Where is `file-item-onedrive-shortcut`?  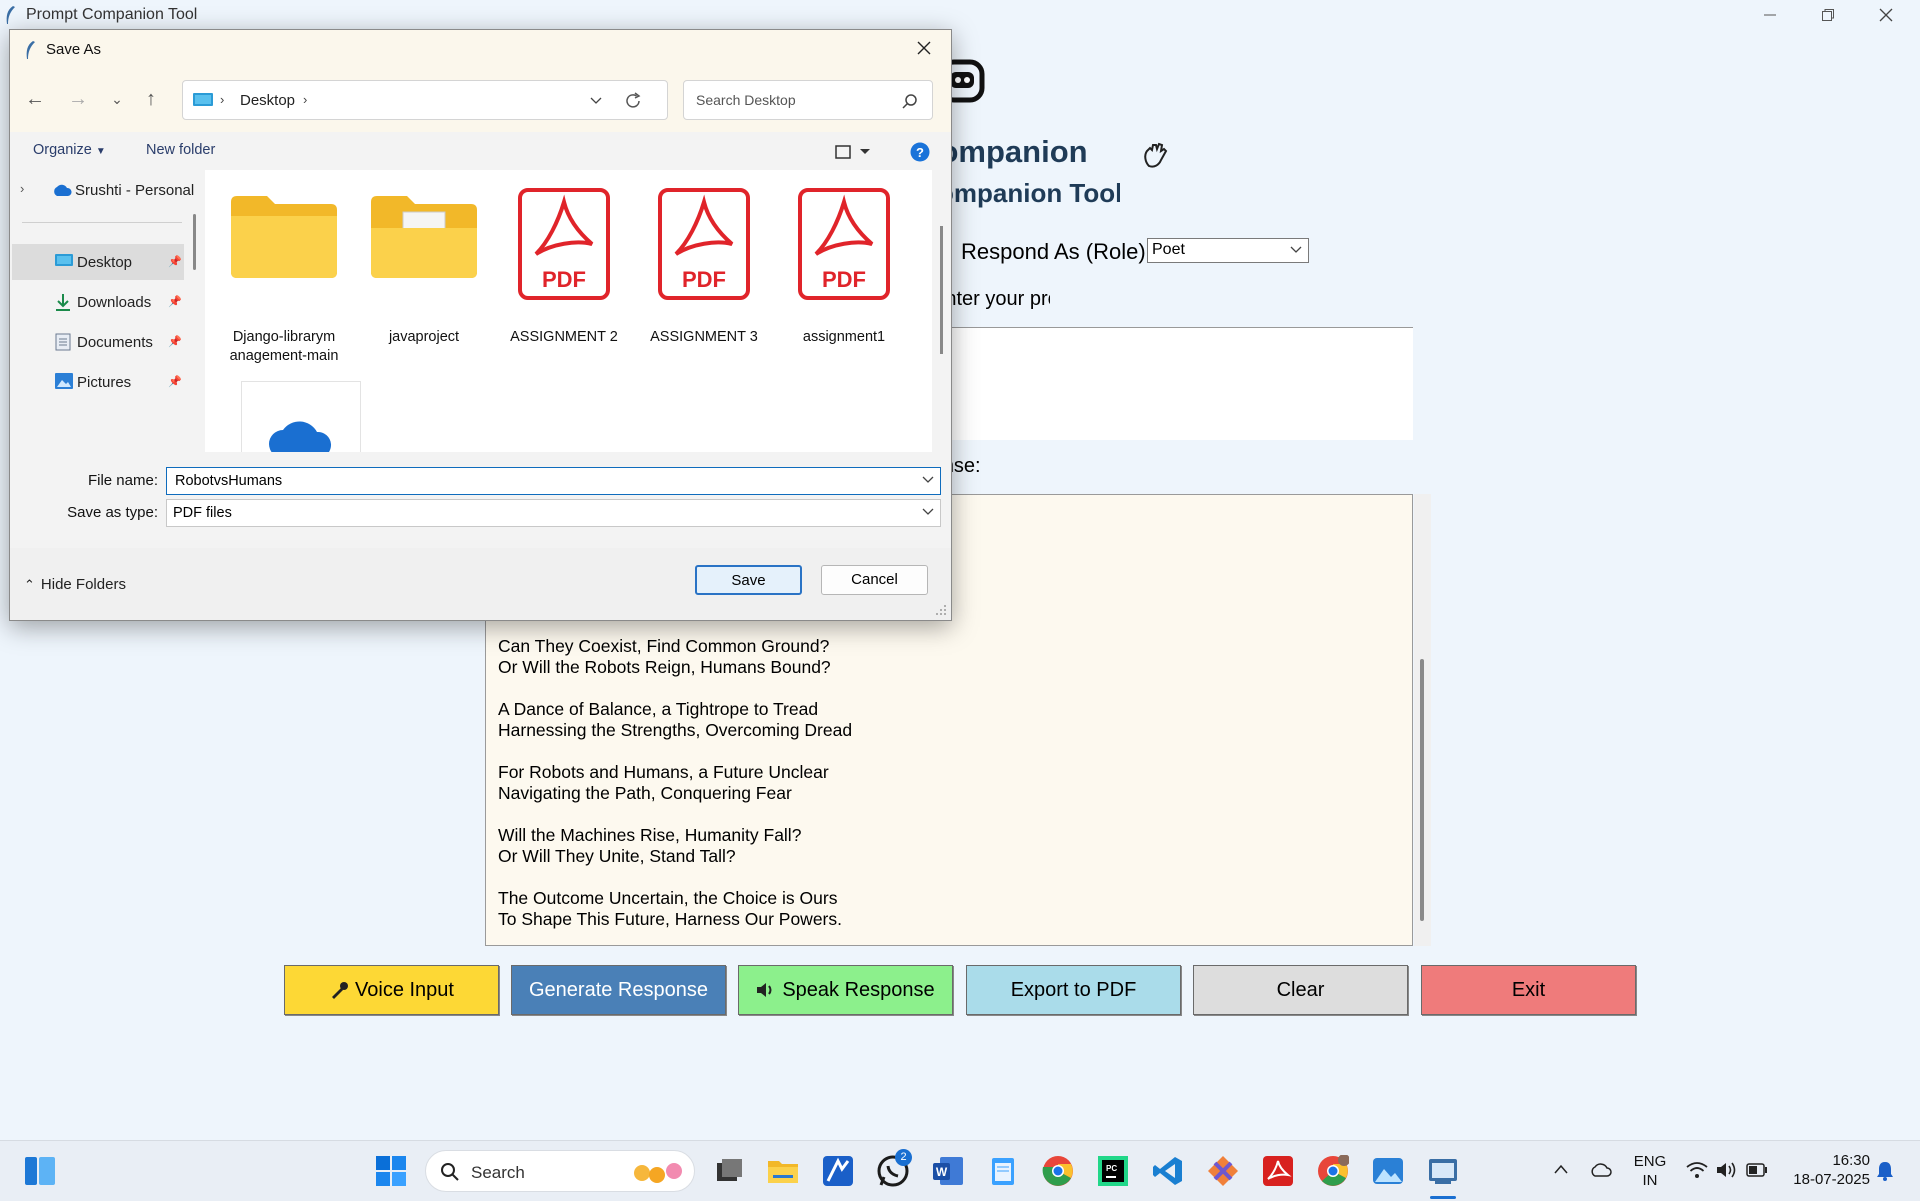
file-item-onedrive-shortcut is located at coordinates (301, 416).